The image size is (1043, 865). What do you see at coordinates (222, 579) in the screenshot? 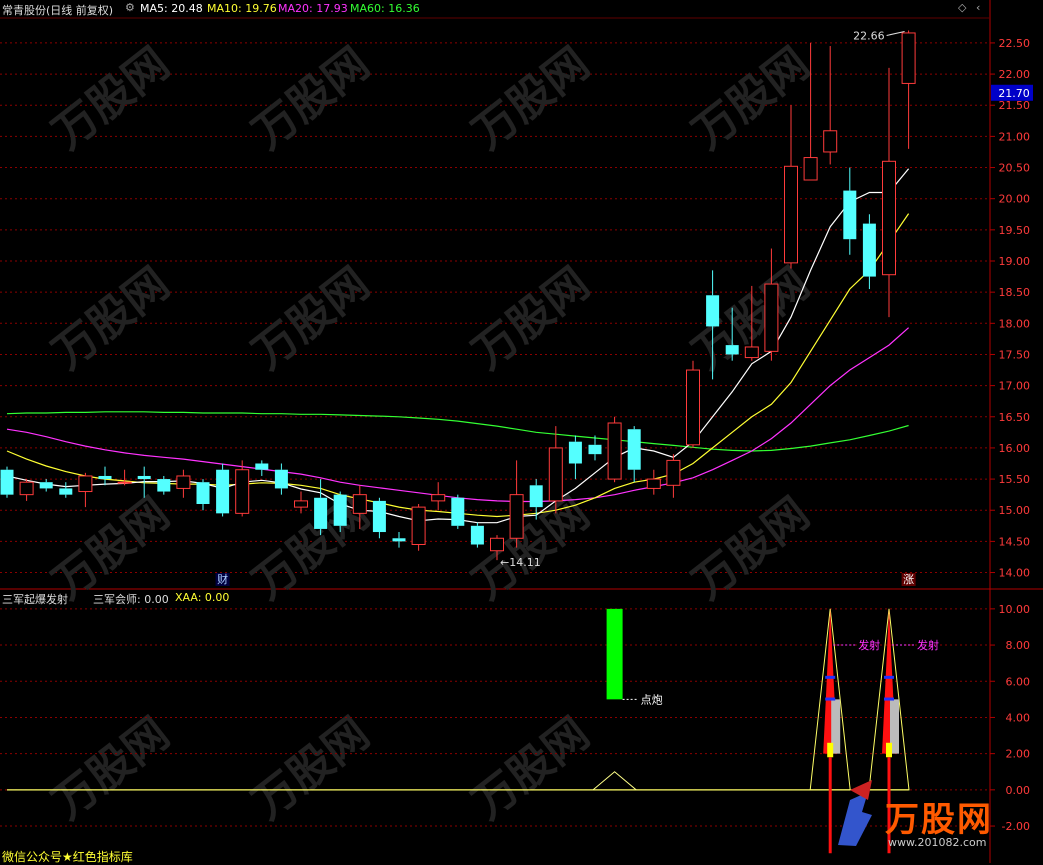
I see `event-marker: 财` at bounding box center [222, 579].